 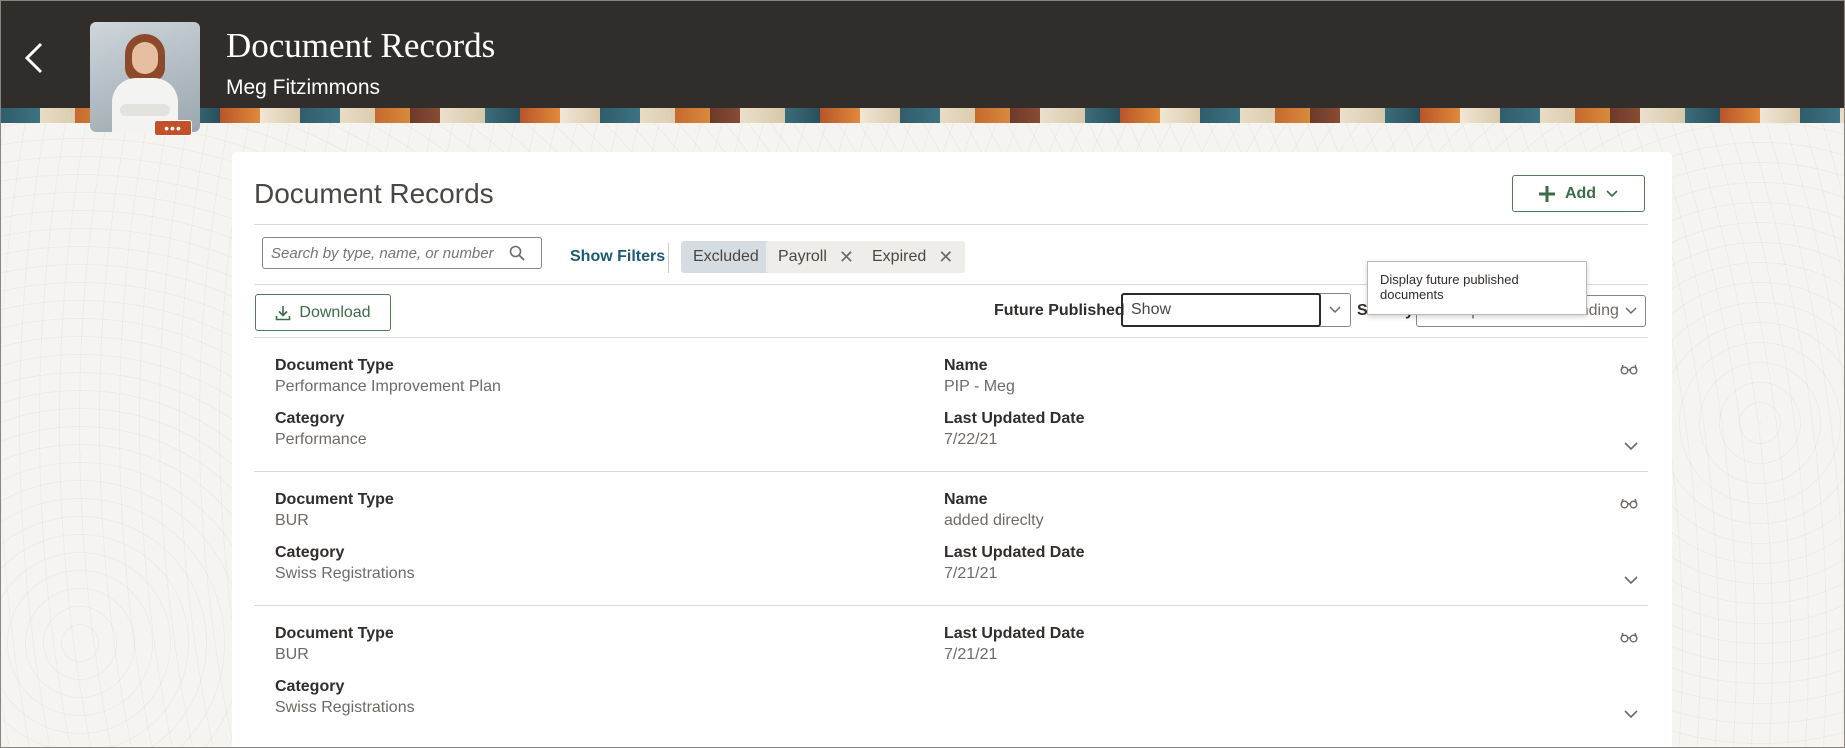 What do you see at coordinates (145, 77) in the screenshot?
I see `avatar` at bounding box center [145, 77].